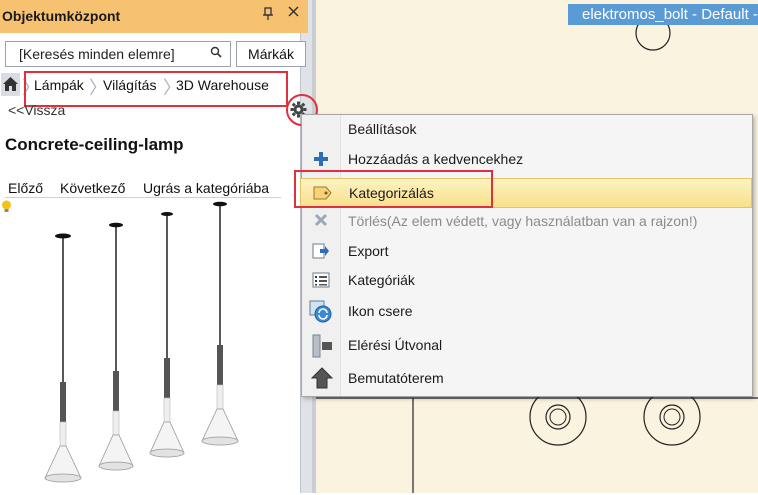 This screenshot has width=758, height=495. Describe the element at coordinates (321, 160) in the screenshot. I see `plus-icon` at that location.